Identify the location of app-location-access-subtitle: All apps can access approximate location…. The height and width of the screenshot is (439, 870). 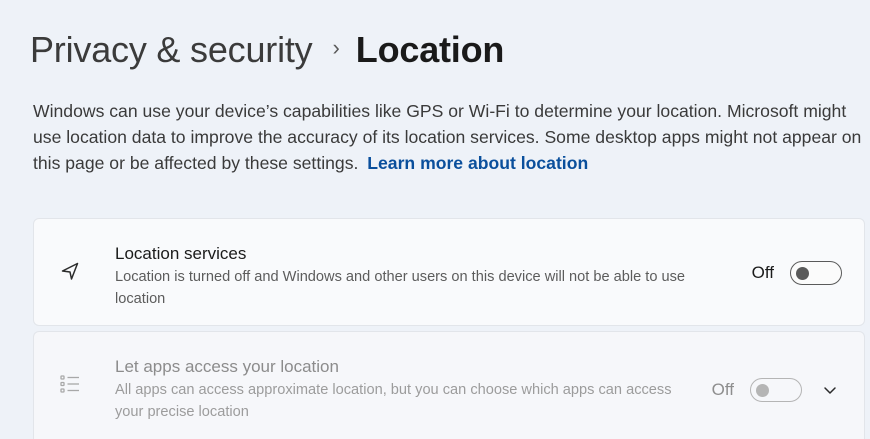
(393, 401).